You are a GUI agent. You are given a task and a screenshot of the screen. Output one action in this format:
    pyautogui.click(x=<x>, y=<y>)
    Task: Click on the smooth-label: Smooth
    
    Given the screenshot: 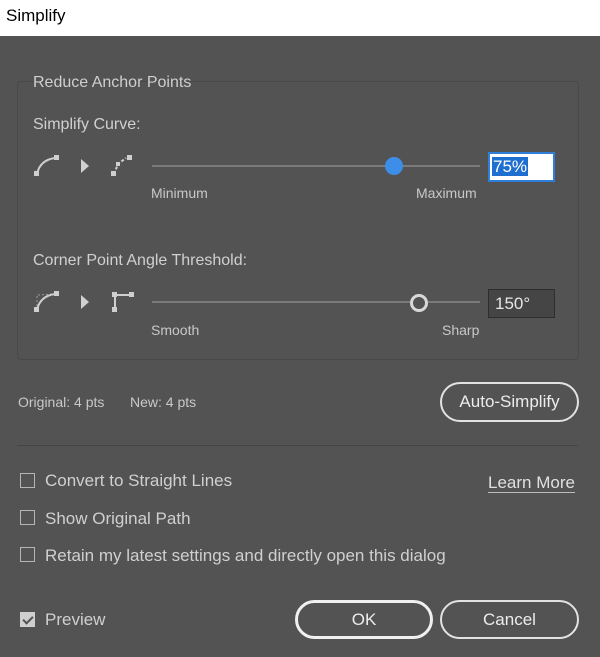 What is the action you would take?
    pyautogui.click(x=175, y=330)
    